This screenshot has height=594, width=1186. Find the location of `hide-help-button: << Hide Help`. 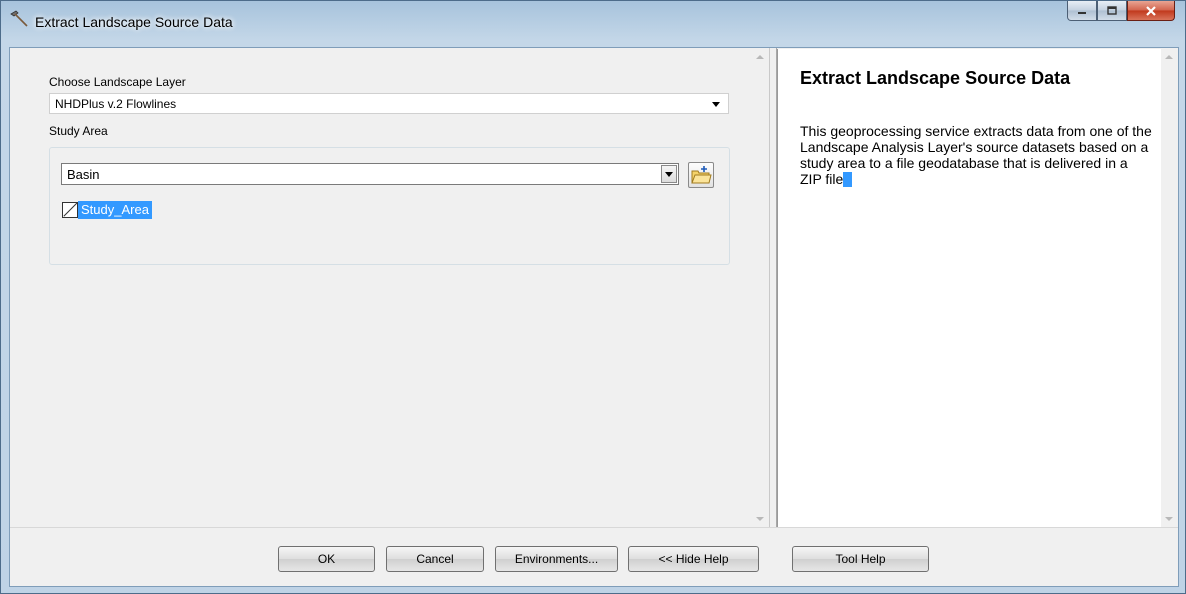

hide-help-button: << Hide Help is located at coordinates (693, 559).